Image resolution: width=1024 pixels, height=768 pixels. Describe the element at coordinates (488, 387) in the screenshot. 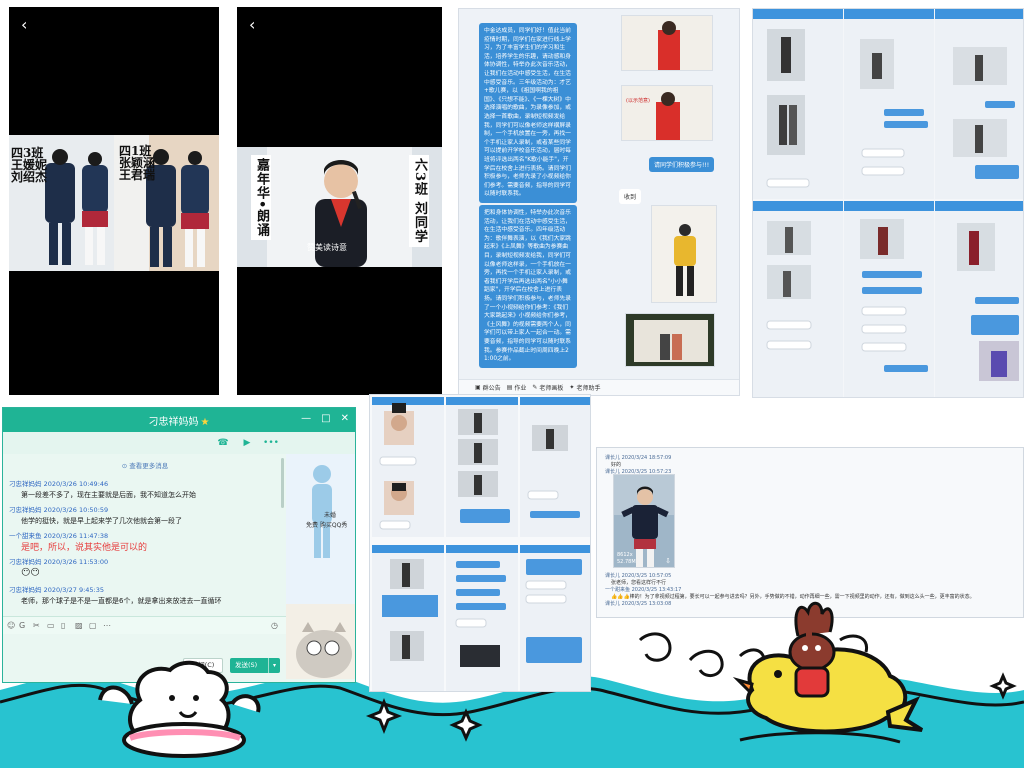

I see `group-notice-tab: ▣ 群公告` at that location.